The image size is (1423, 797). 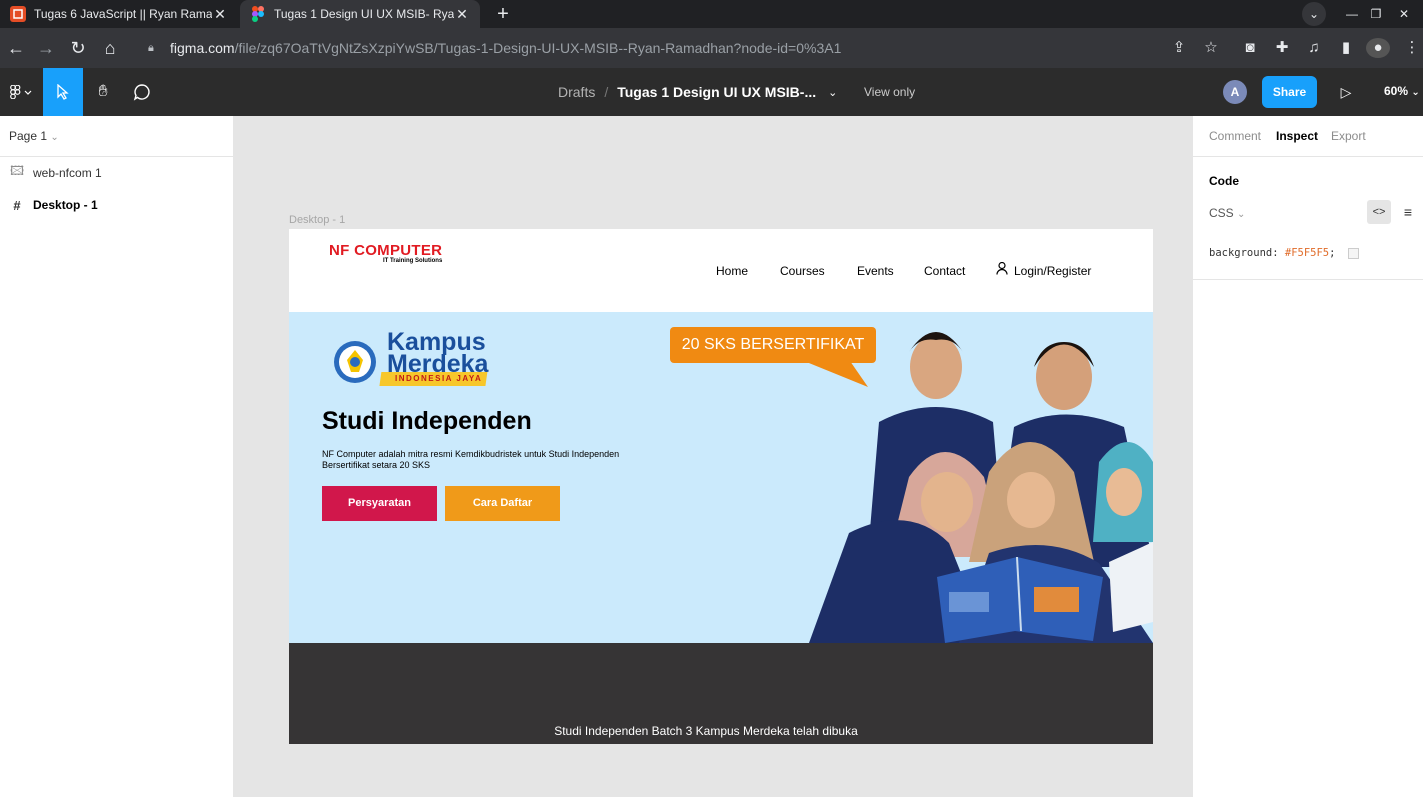 I want to click on tab-title: Tugas 1 Design UI UX MSIB- Ryan Ramadhan, so click(x=364, y=14).